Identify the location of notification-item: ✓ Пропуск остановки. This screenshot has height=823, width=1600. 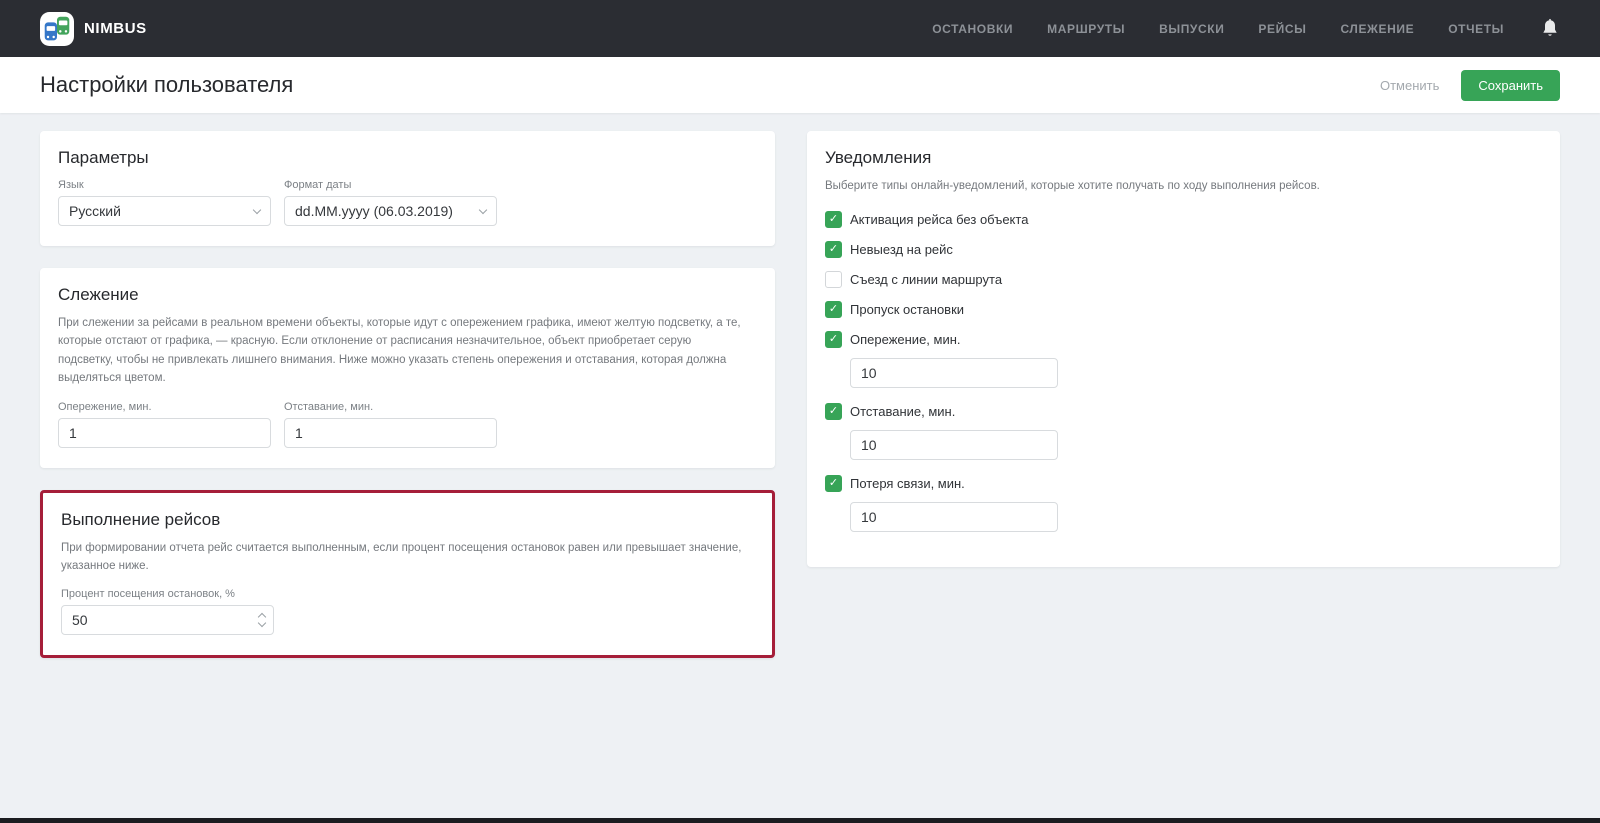
(1183, 310).